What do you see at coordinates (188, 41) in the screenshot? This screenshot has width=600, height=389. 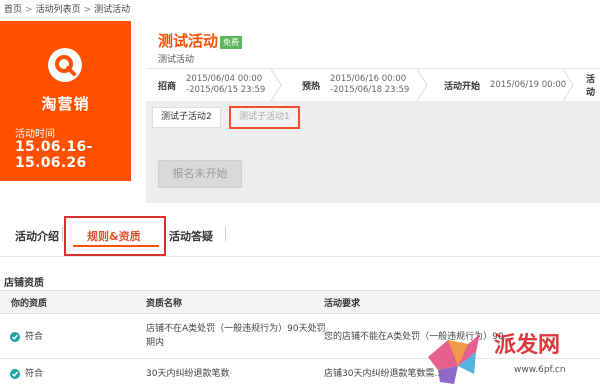 I see `page-title: 测试活动` at bounding box center [188, 41].